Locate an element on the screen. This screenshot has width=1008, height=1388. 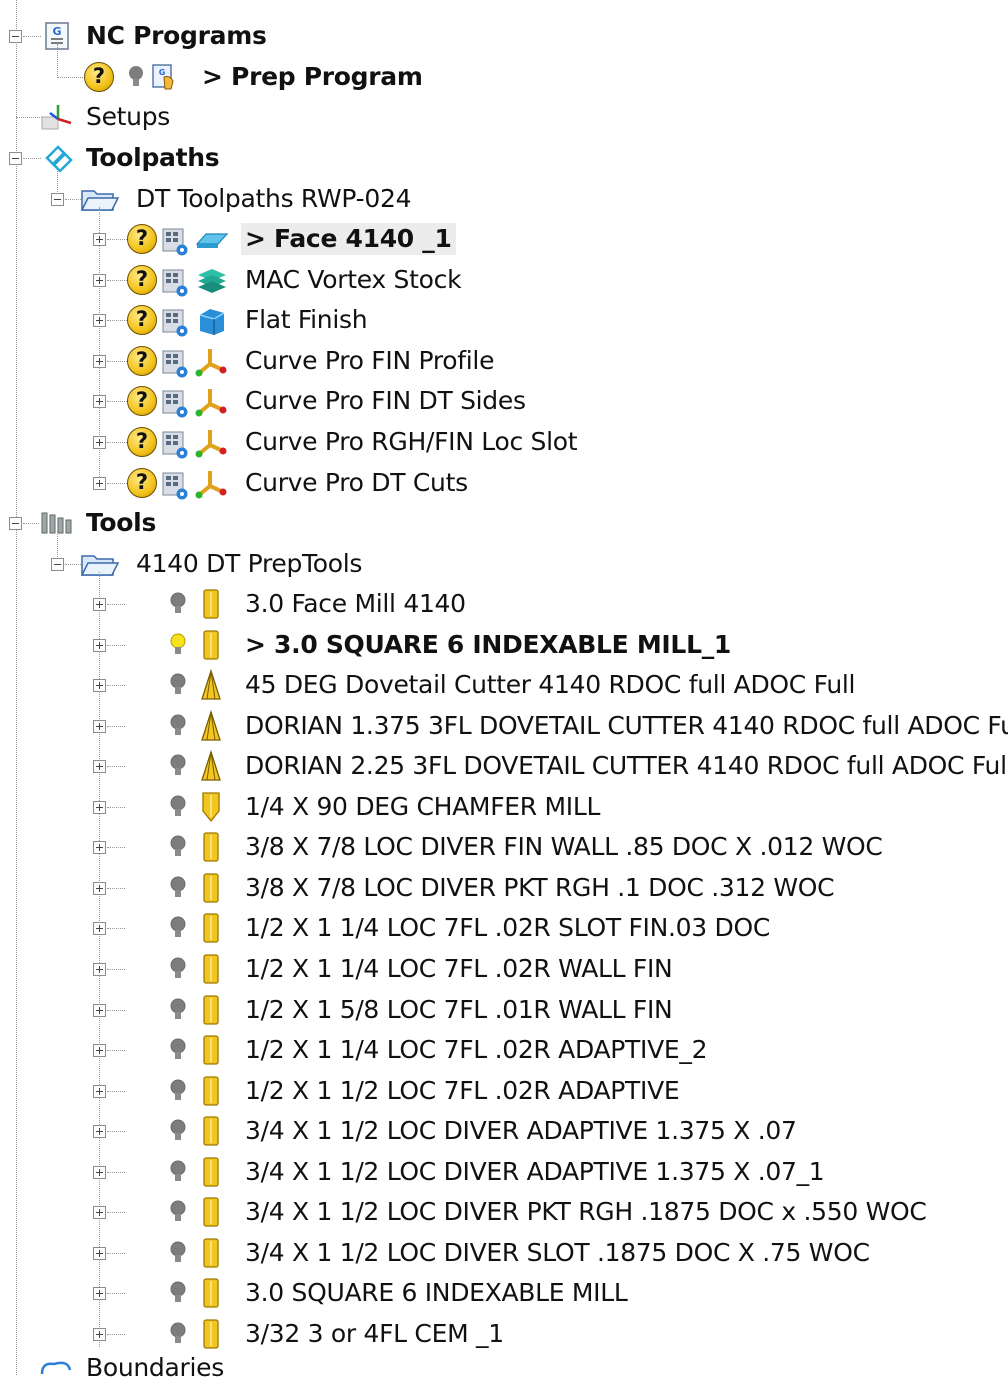
toolpath-item: ? Curve Pro DT Cuts is located at coordinates (504, 483).